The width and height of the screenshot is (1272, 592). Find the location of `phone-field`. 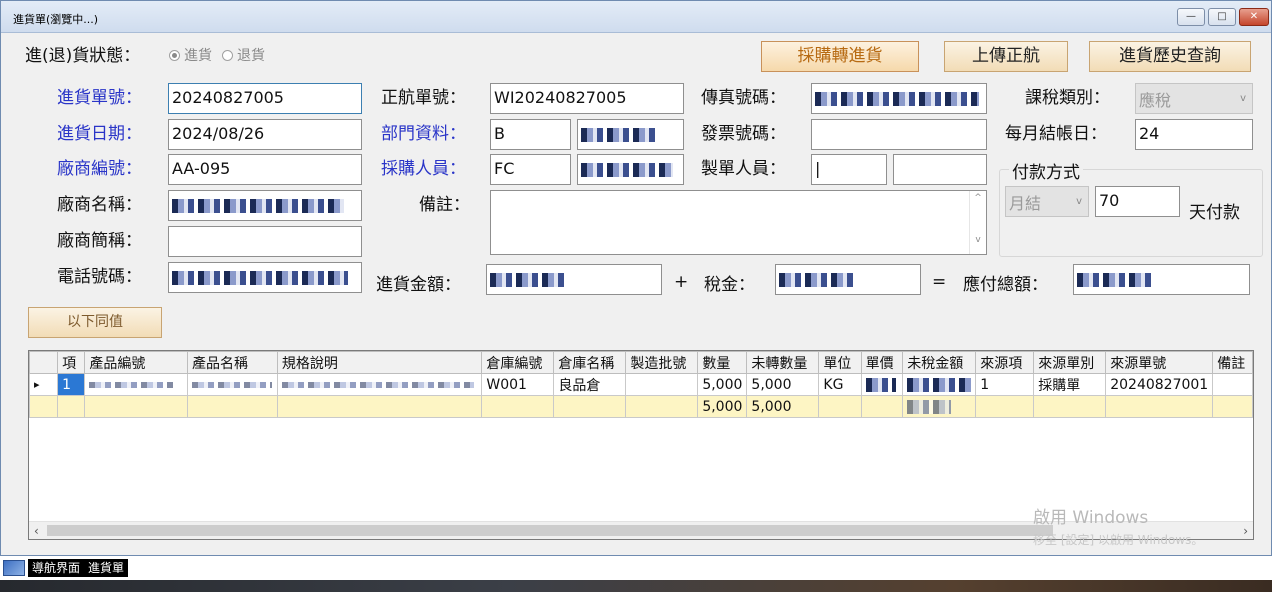

phone-field is located at coordinates (265, 277).